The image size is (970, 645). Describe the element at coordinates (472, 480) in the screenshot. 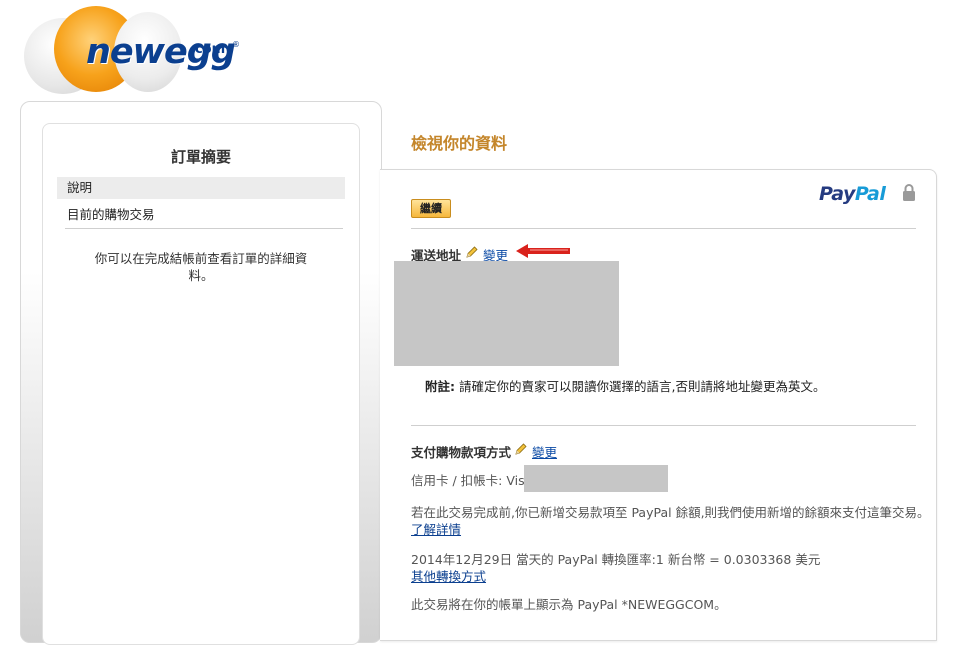

I see `card-info: 信用卡 / 扣帳卡: Visa` at that location.